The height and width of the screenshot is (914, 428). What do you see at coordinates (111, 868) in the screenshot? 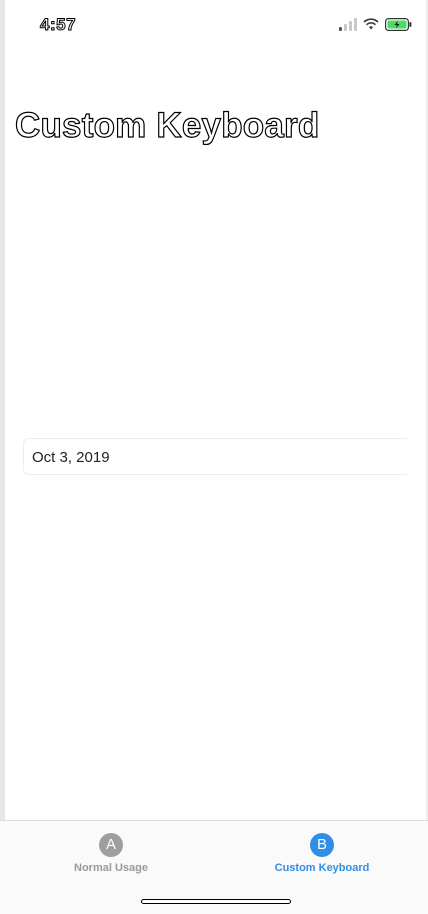
I see `tab-normal-usage-label: Normal Usage` at bounding box center [111, 868].